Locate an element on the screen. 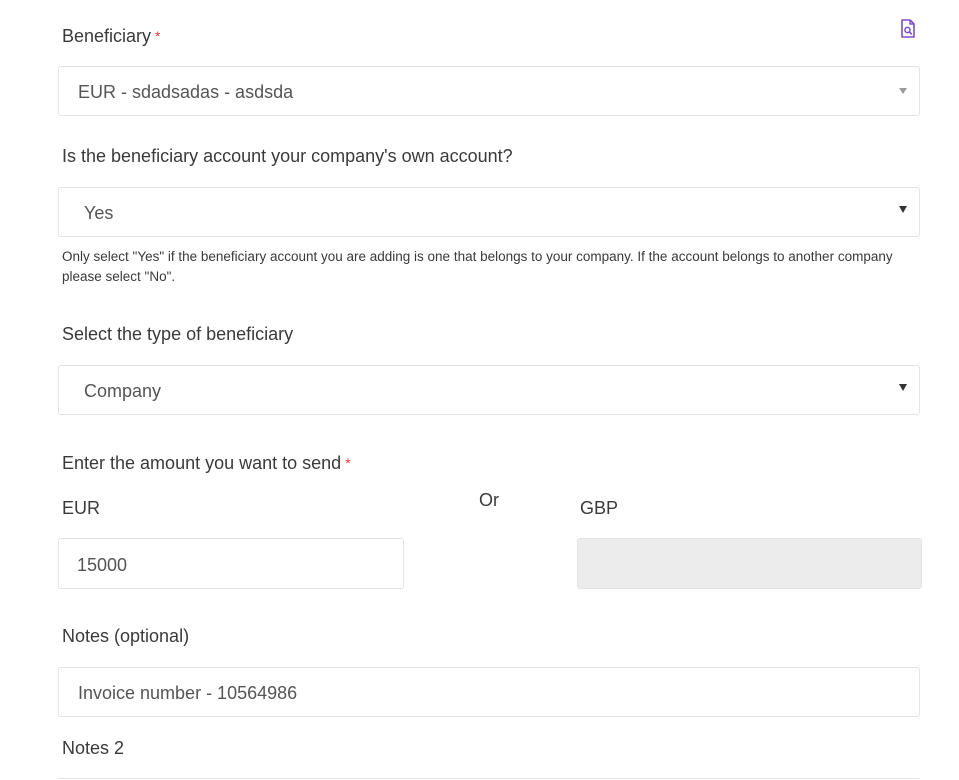  notes-input: Invoice number - 10564986 is located at coordinates (489, 692).